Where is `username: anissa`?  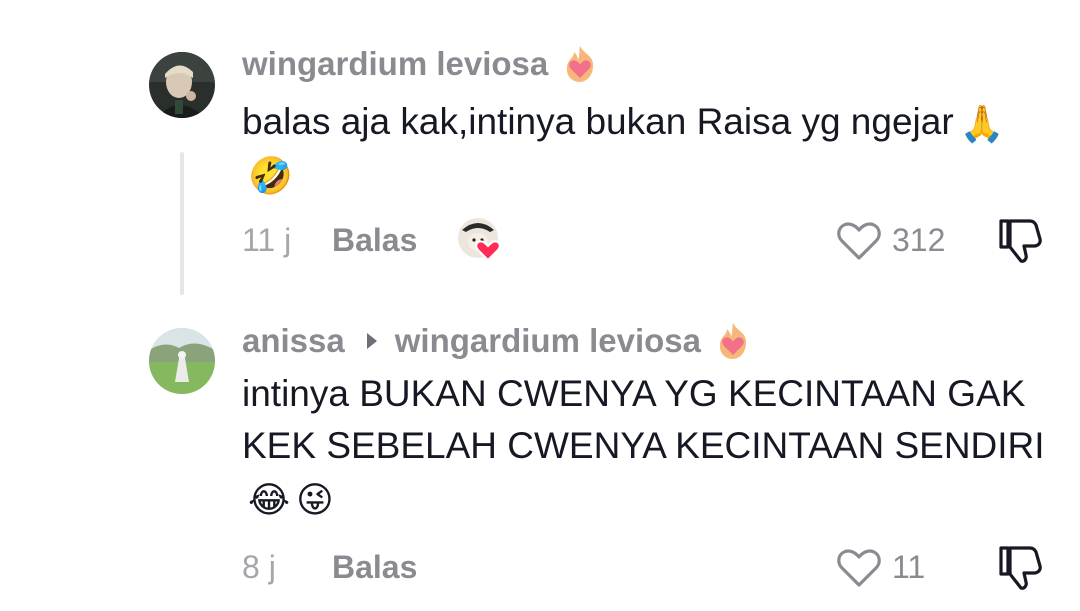
username: anissa is located at coordinates (293, 341).